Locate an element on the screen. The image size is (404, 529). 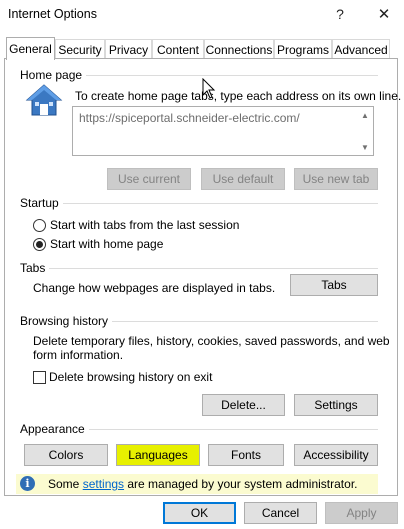
tab-programs: Programs is located at coordinates (303, 49).